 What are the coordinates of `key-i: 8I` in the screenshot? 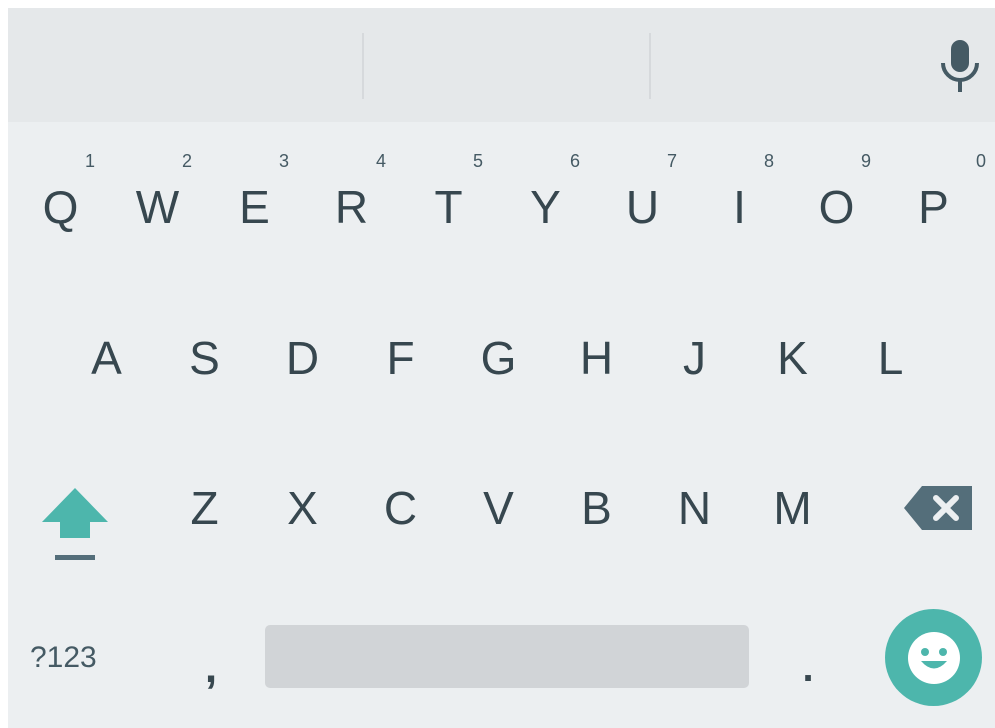 It's located at (739, 198).